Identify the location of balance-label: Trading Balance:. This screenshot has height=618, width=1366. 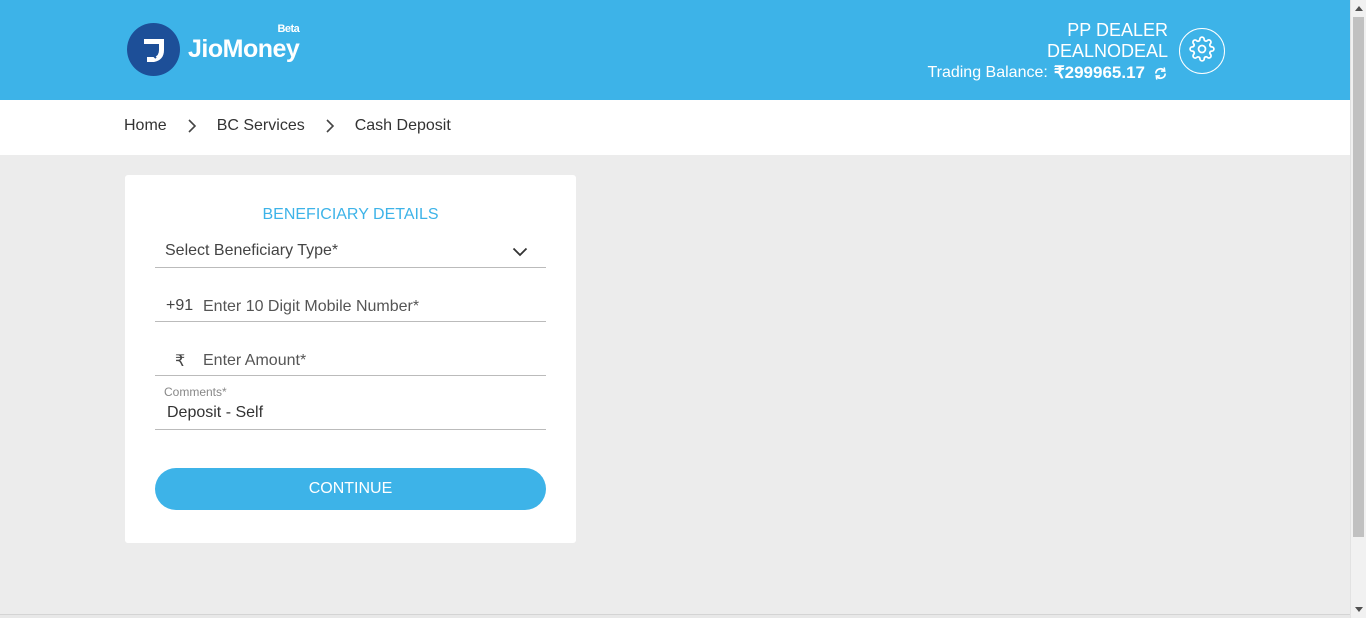
(987, 72).